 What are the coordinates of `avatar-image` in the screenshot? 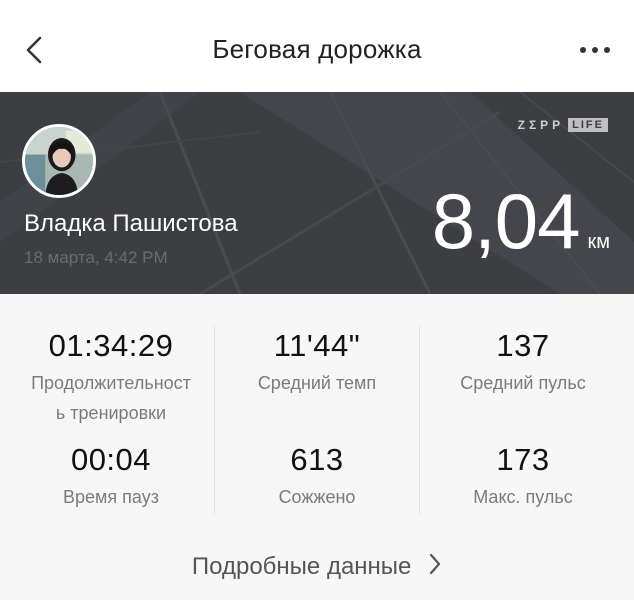 It's located at (59, 161).